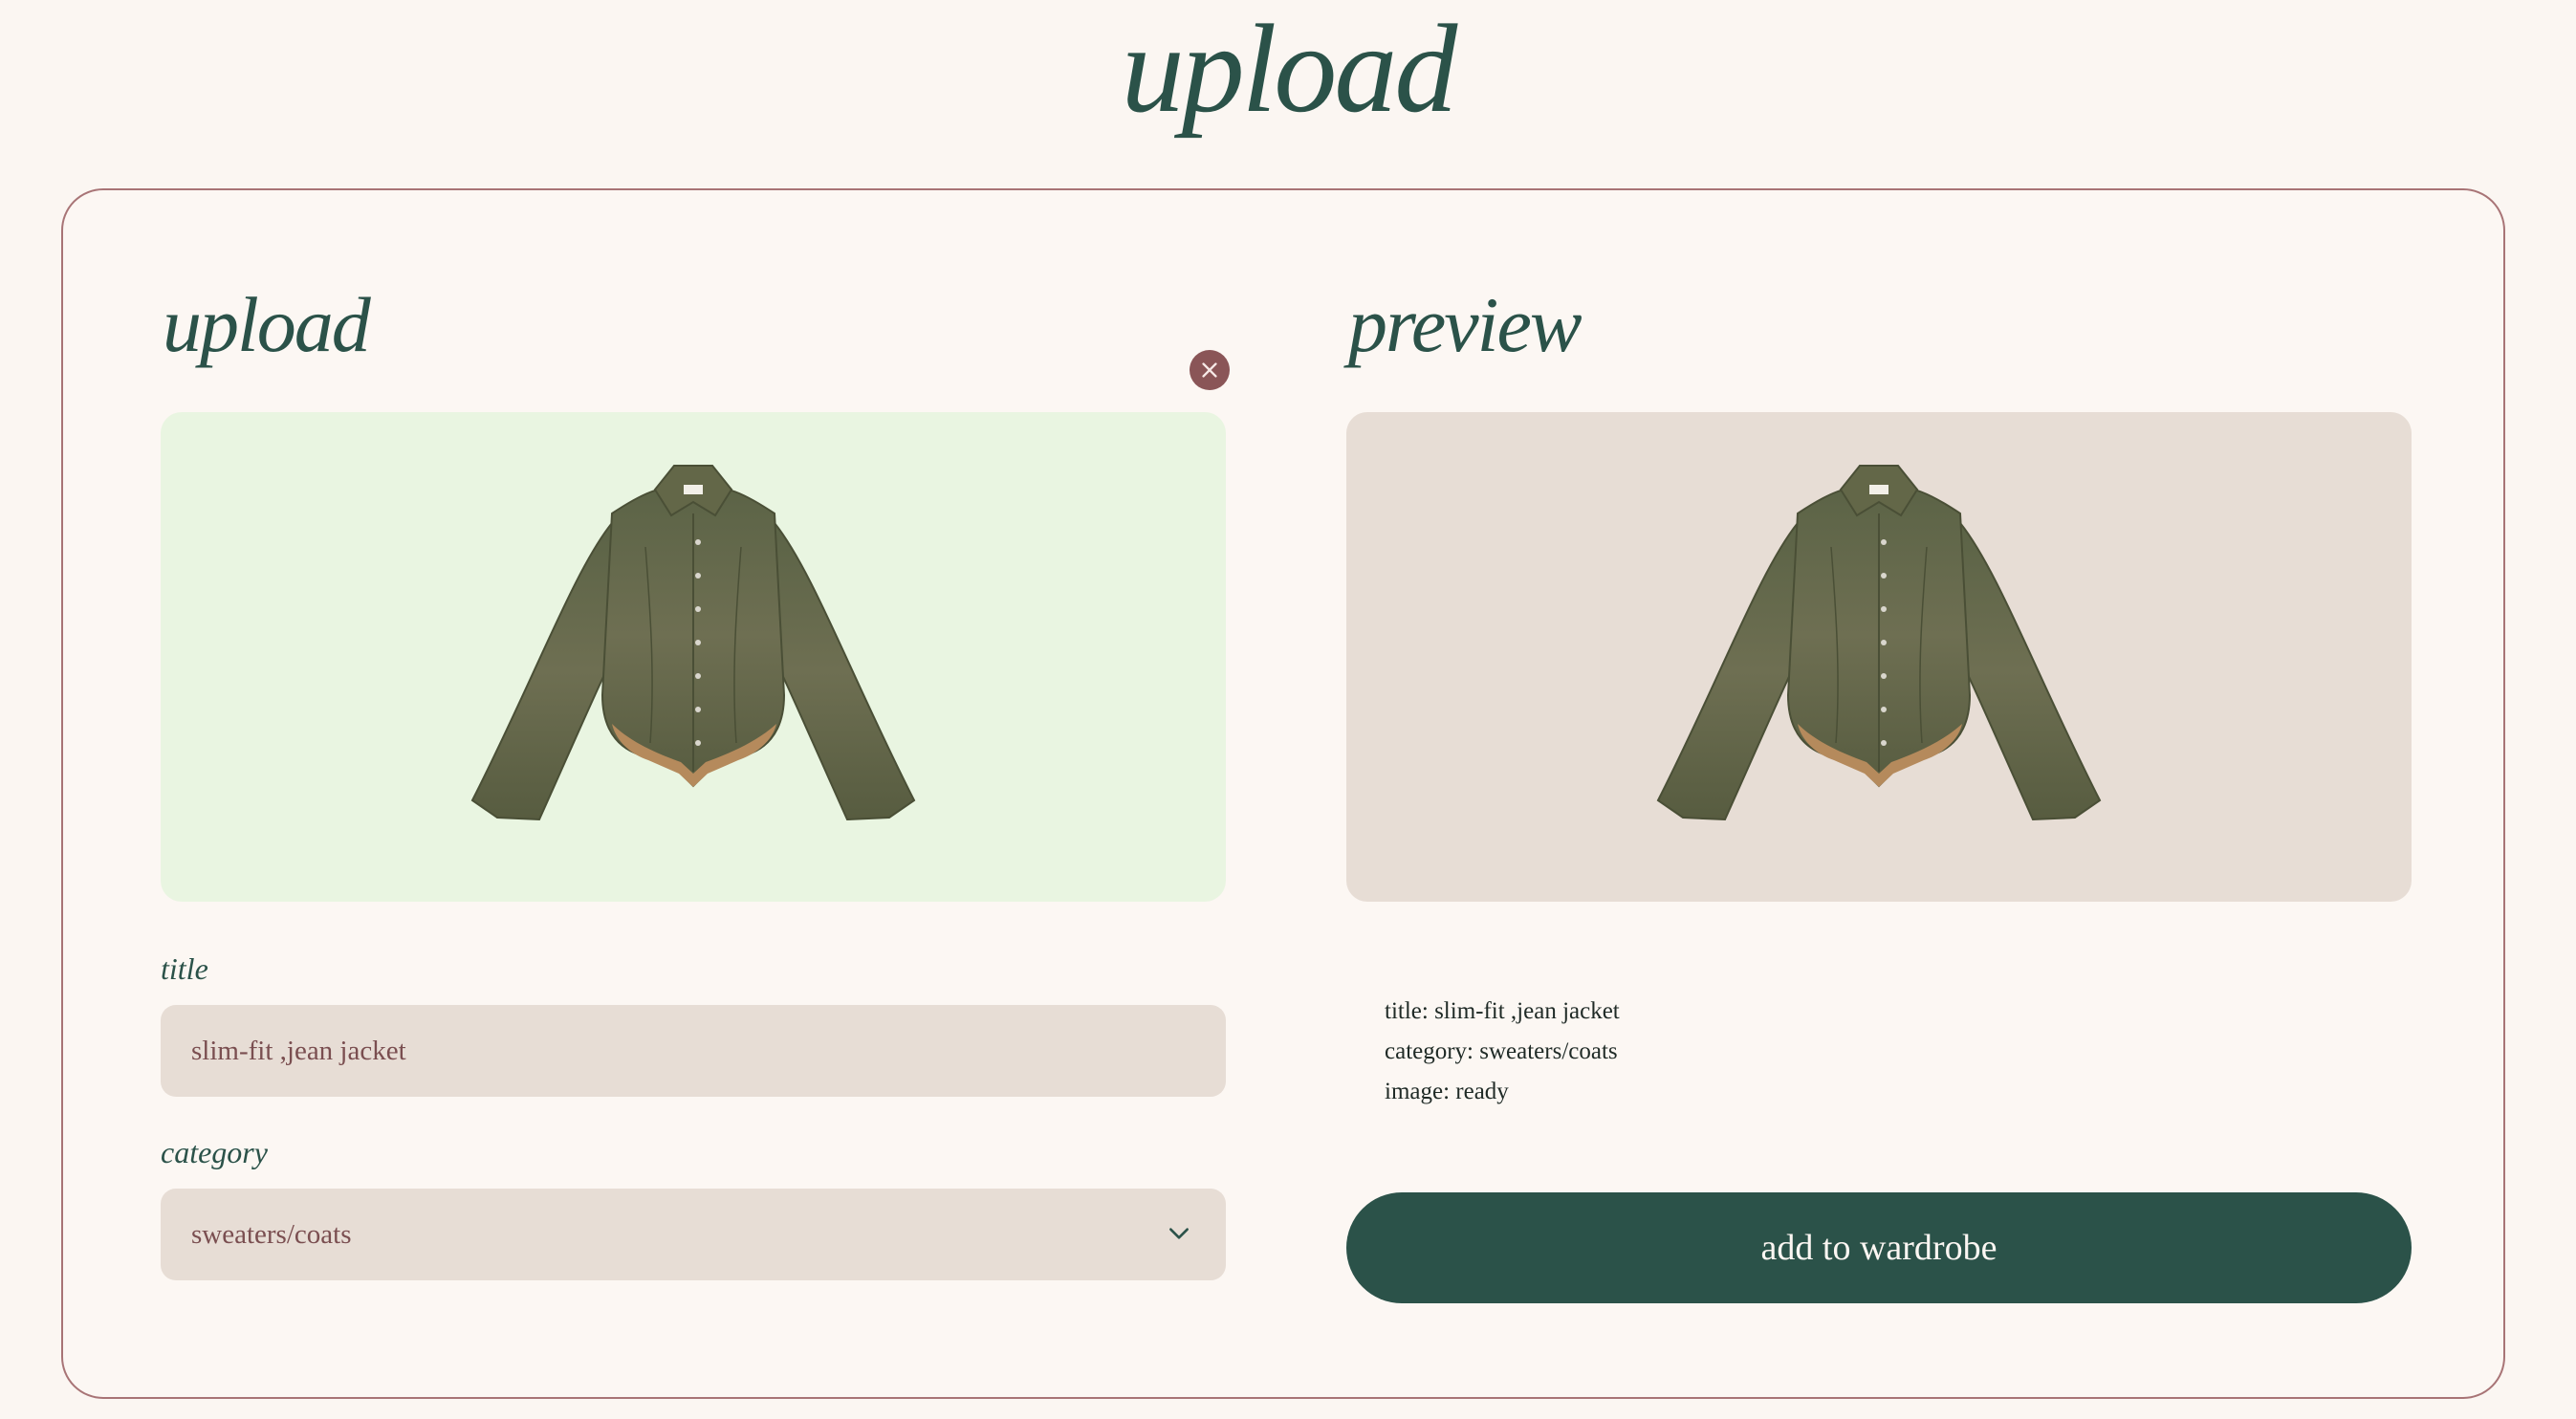 The width and height of the screenshot is (2576, 1419). Describe the element at coordinates (298, 1050) in the screenshot. I see `title-value: slim-fit ,jean jacket` at that location.